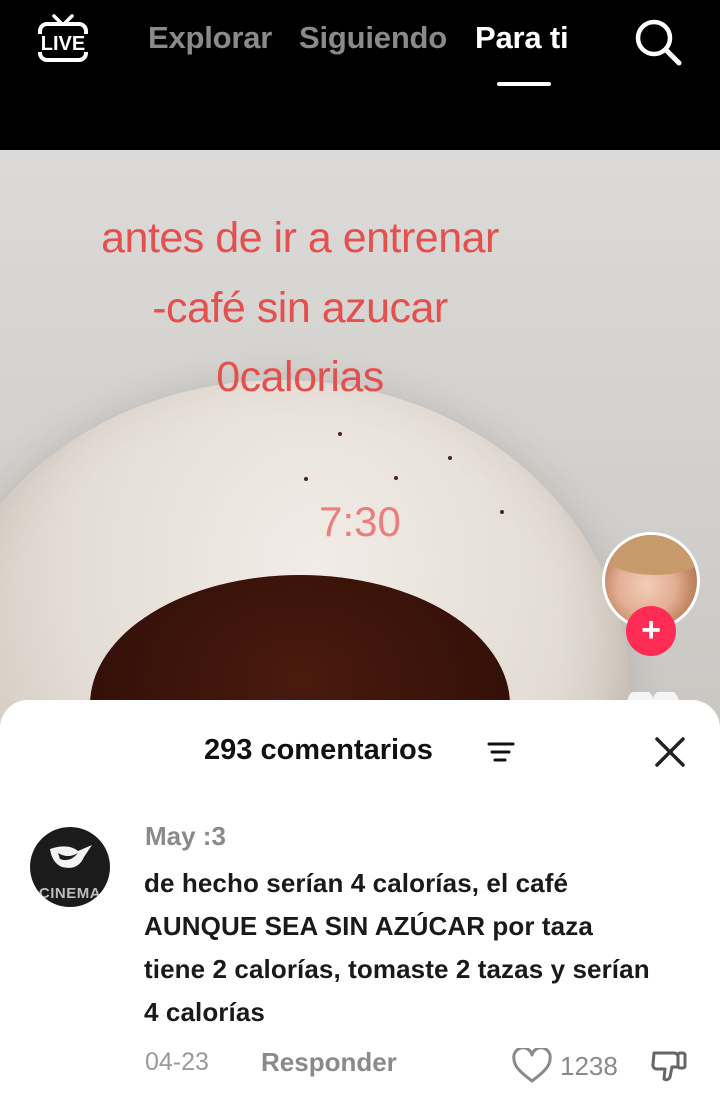 This screenshot has width=720, height=1108. Describe the element at coordinates (501, 752) in the screenshot. I see `sort-icon` at that location.